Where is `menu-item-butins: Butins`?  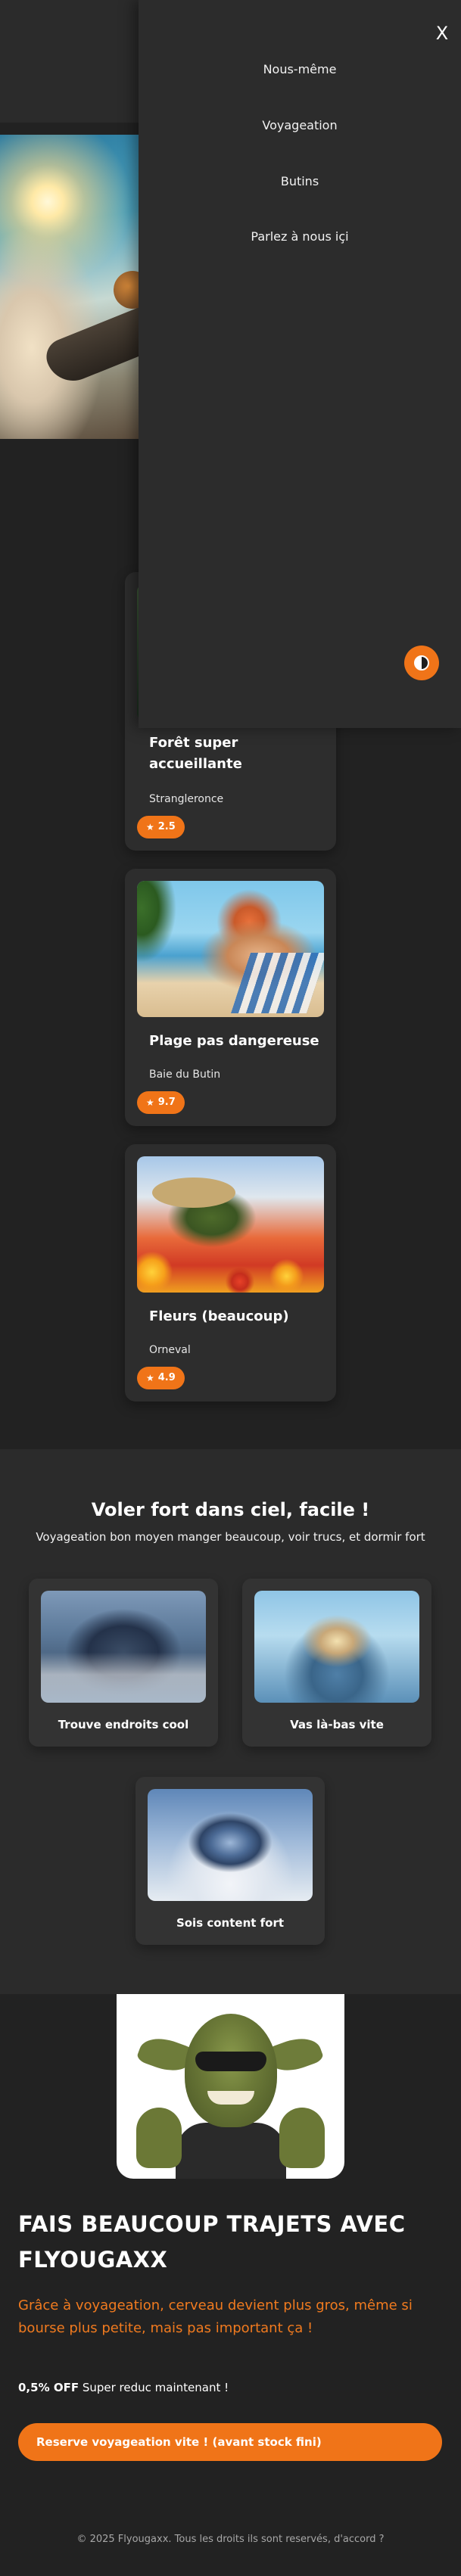
menu-item-butins: Butins is located at coordinates (300, 181).